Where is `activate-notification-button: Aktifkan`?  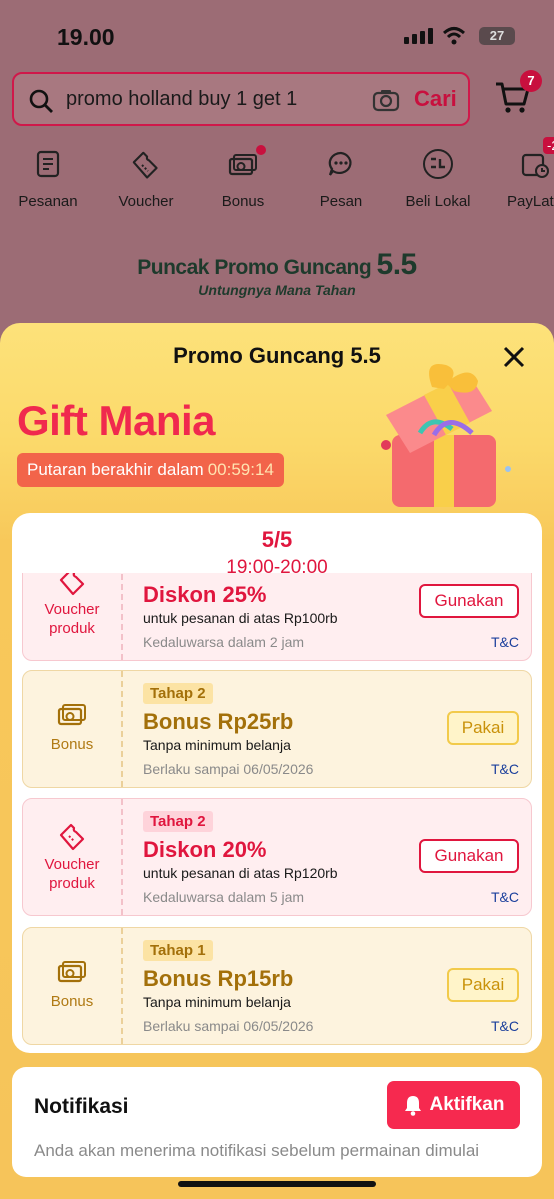
activate-notification-button: Aktifkan is located at coordinates (453, 1105).